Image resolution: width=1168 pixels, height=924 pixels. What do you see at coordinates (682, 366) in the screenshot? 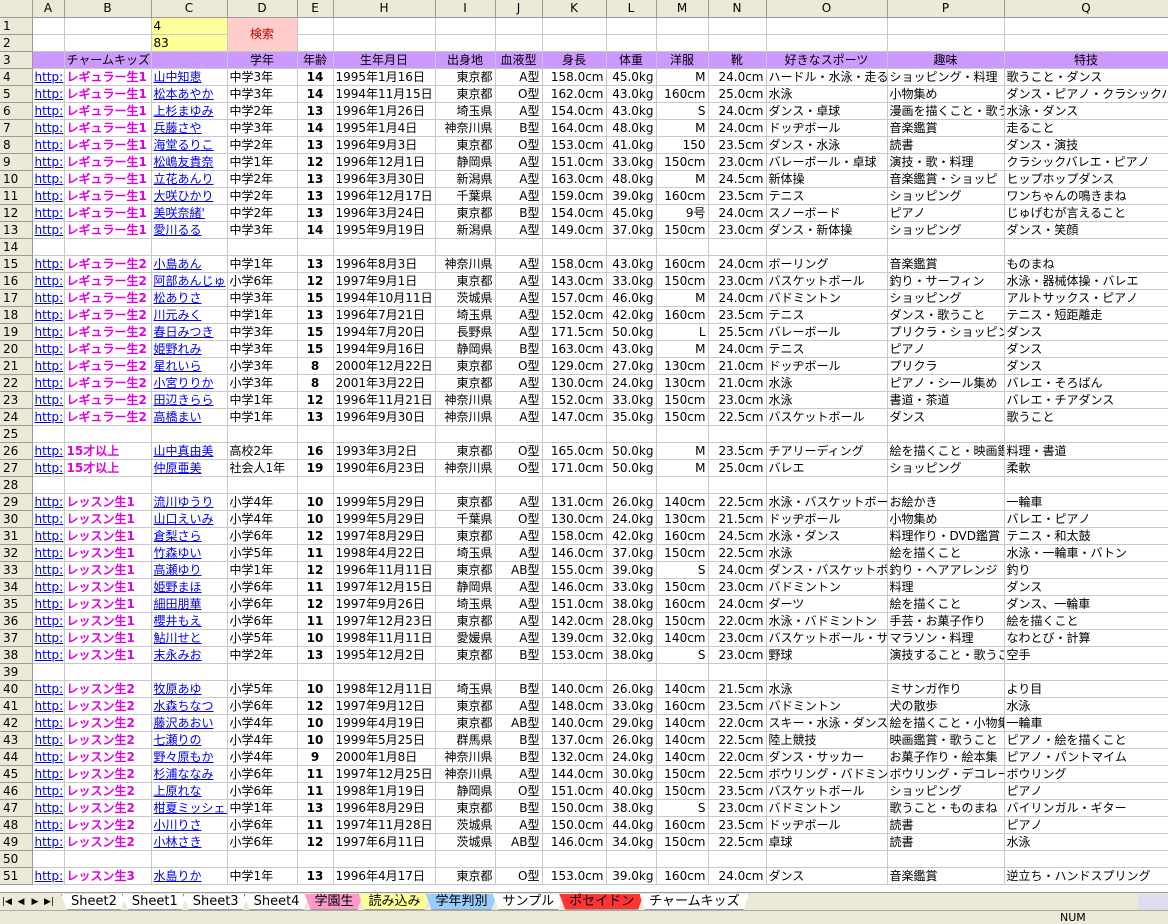
I see `clothes-size-cell: 130cm` at bounding box center [682, 366].